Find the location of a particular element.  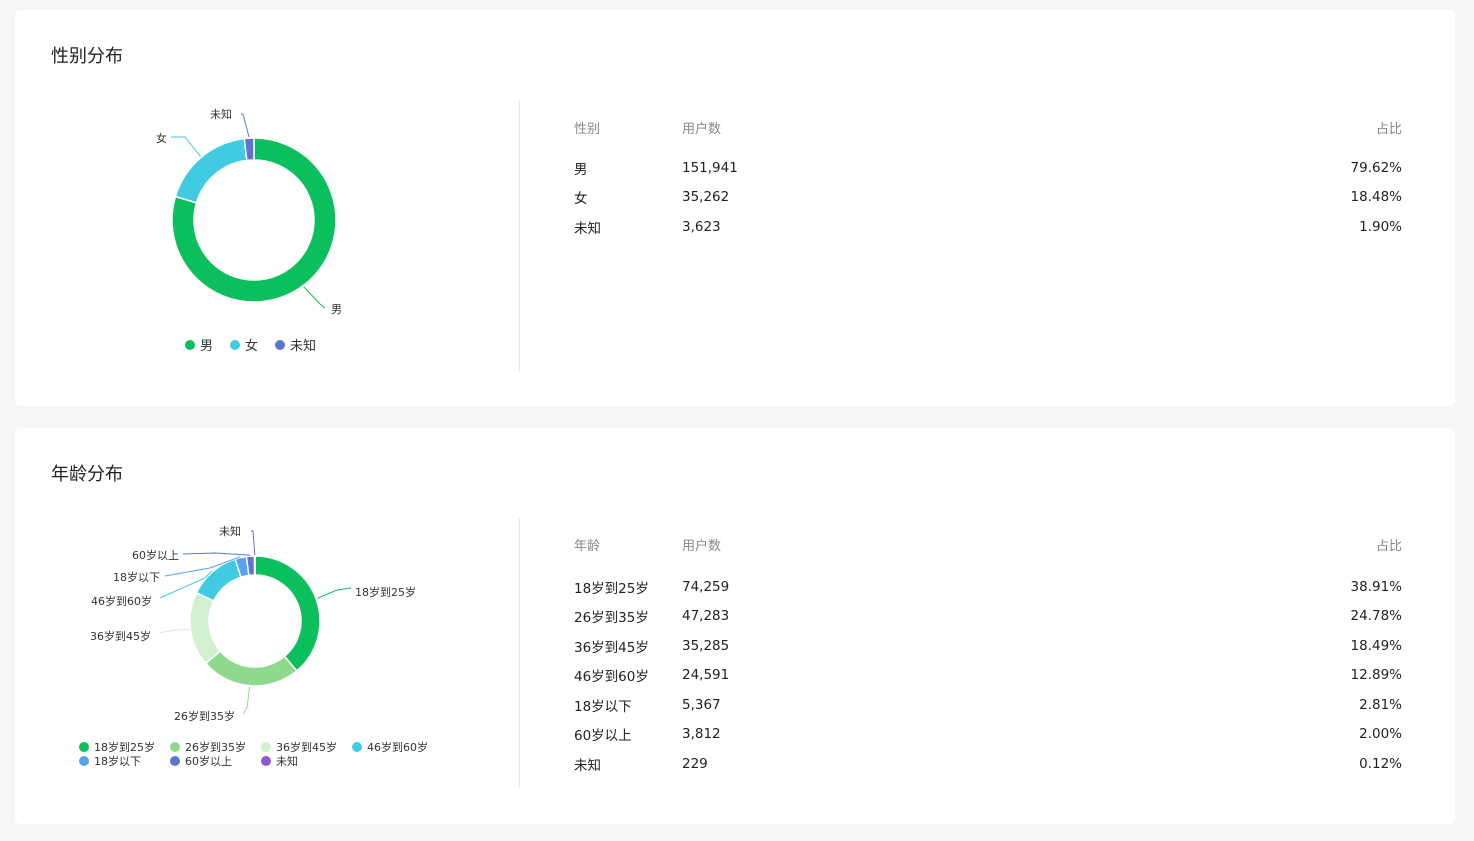

table-row: 男 151,941 79.62% is located at coordinates (988, 168).